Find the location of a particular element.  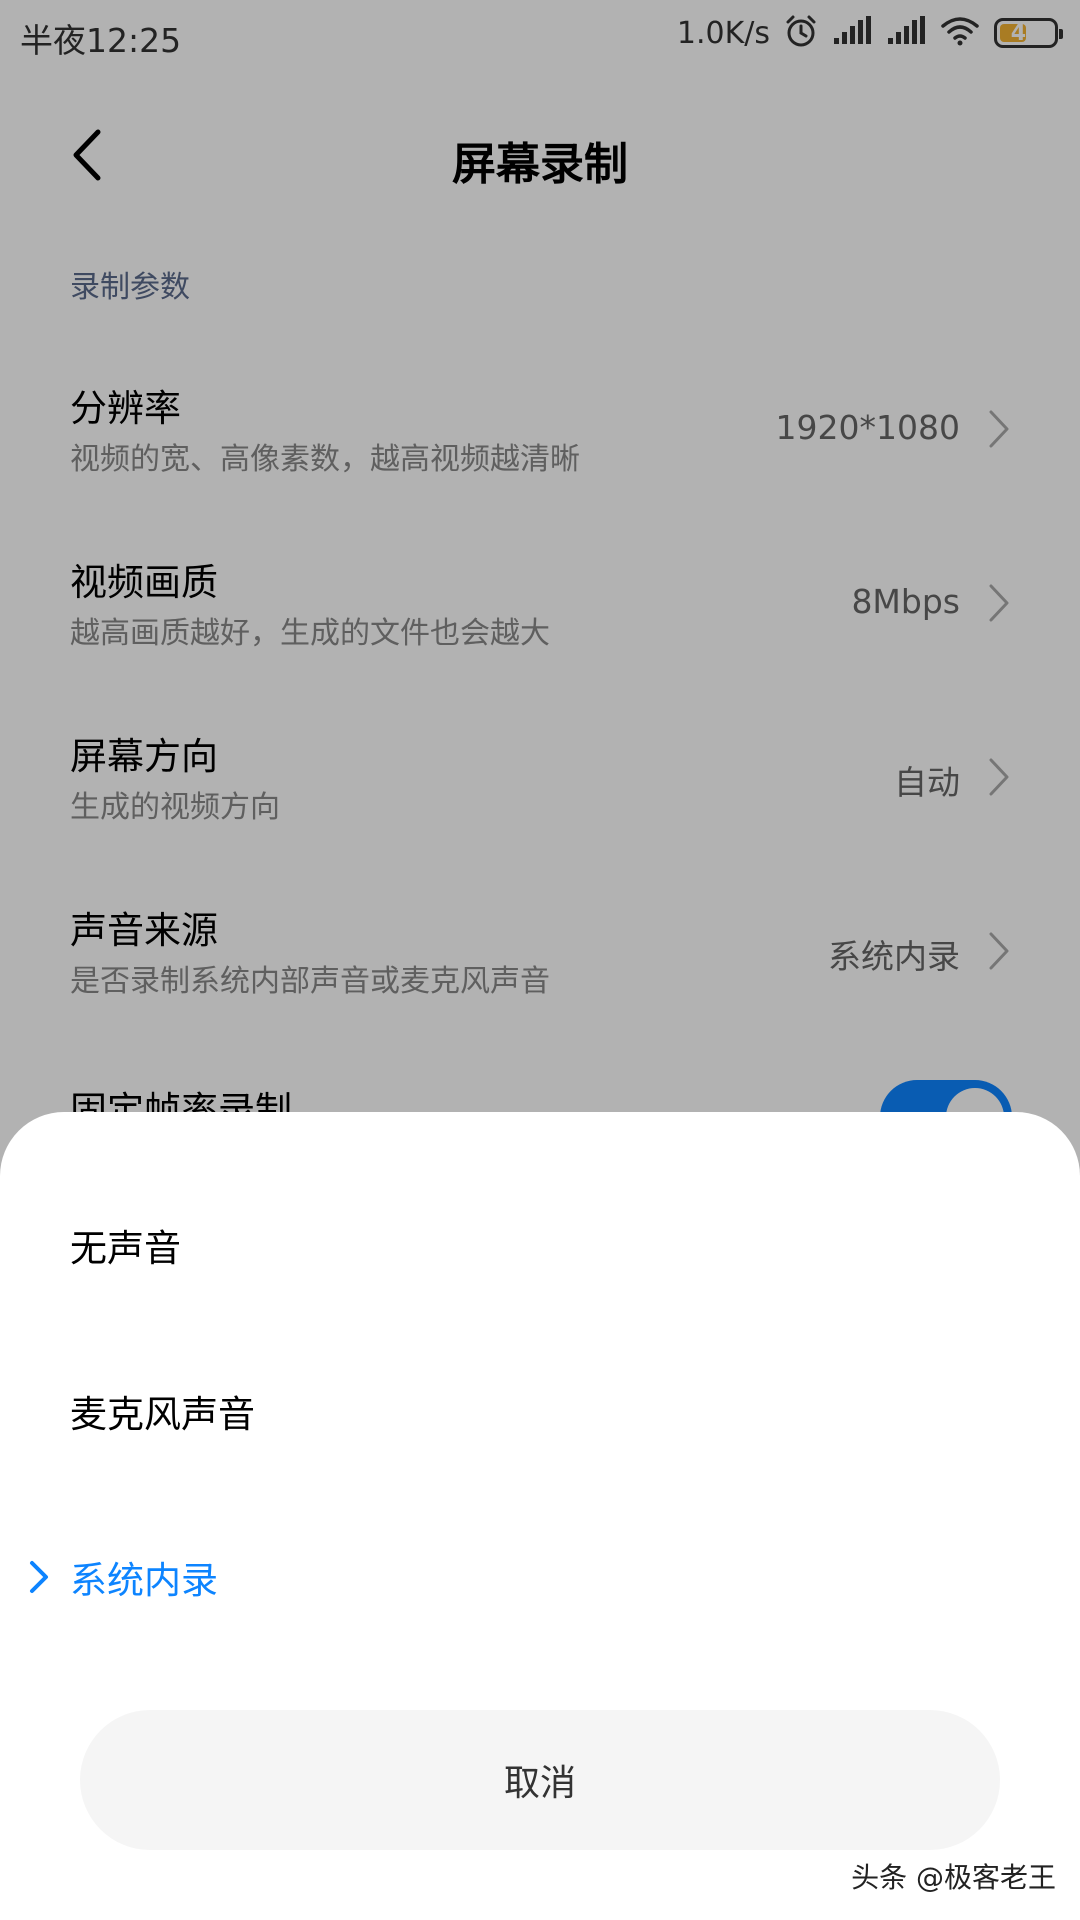

watermark: 头条 @极客老王 is located at coordinates (953, 1877).